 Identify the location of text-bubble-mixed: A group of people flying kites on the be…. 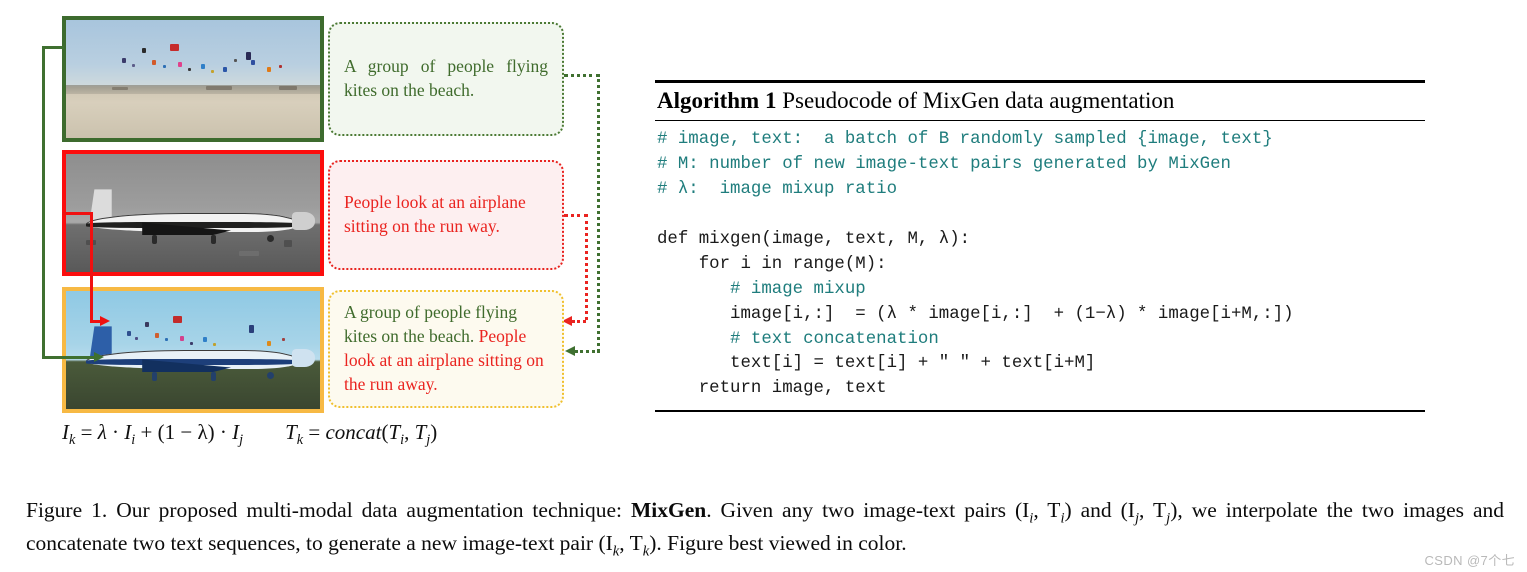
(446, 349).